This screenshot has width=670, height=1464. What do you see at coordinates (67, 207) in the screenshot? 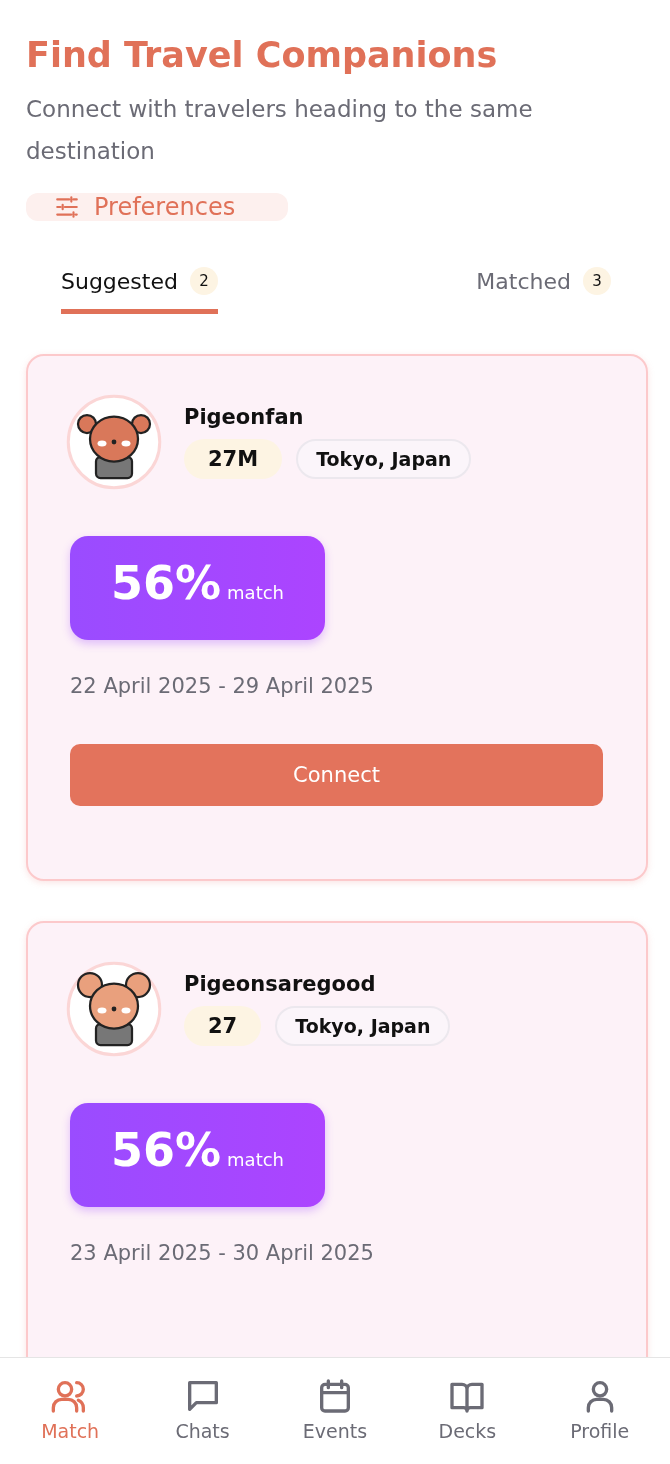
I see `sliders-icon` at bounding box center [67, 207].